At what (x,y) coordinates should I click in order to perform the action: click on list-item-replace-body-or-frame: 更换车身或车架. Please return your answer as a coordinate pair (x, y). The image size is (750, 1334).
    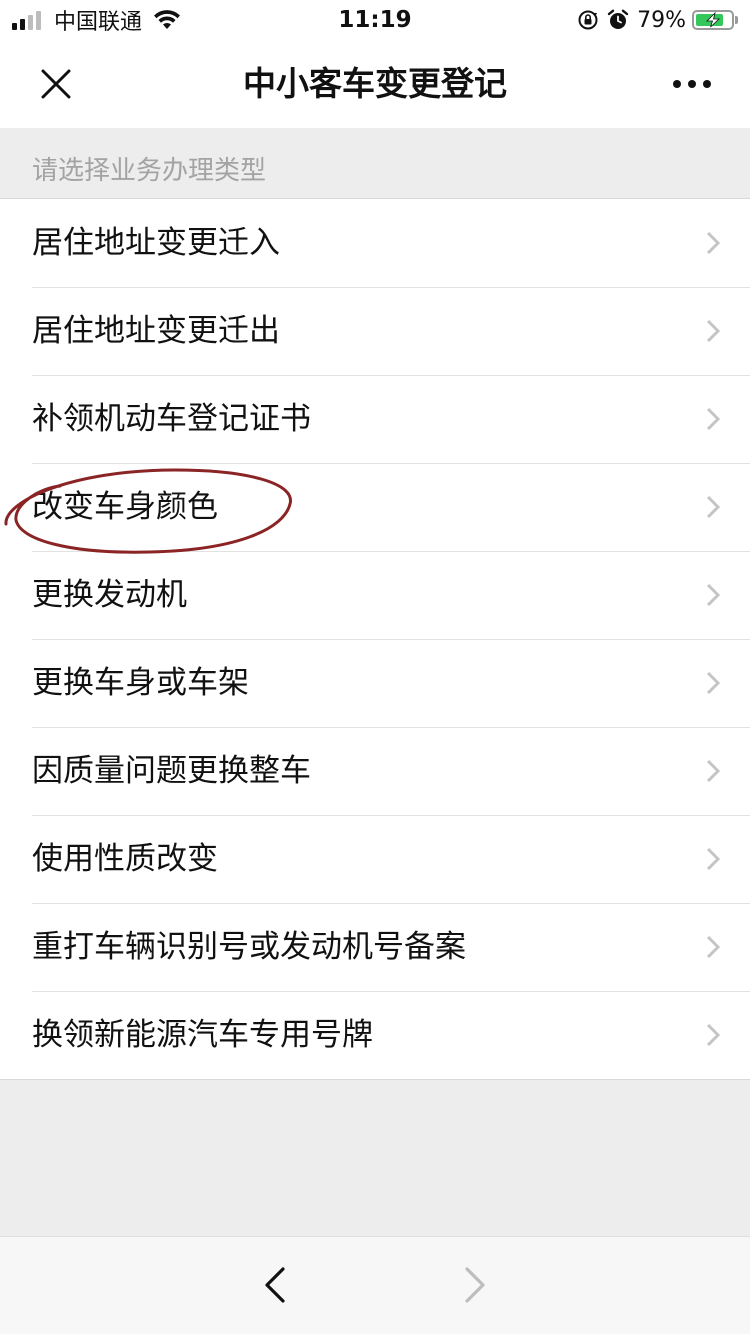
    Looking at the image, I should click on (375, 683).